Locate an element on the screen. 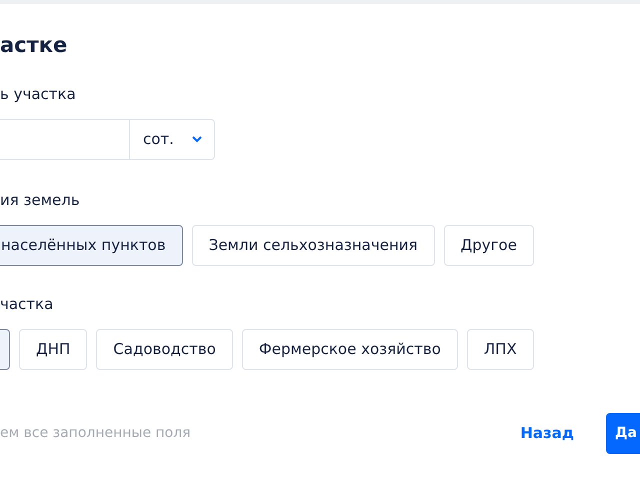  option-chip: ДНП is located at coordinates (53, 349).